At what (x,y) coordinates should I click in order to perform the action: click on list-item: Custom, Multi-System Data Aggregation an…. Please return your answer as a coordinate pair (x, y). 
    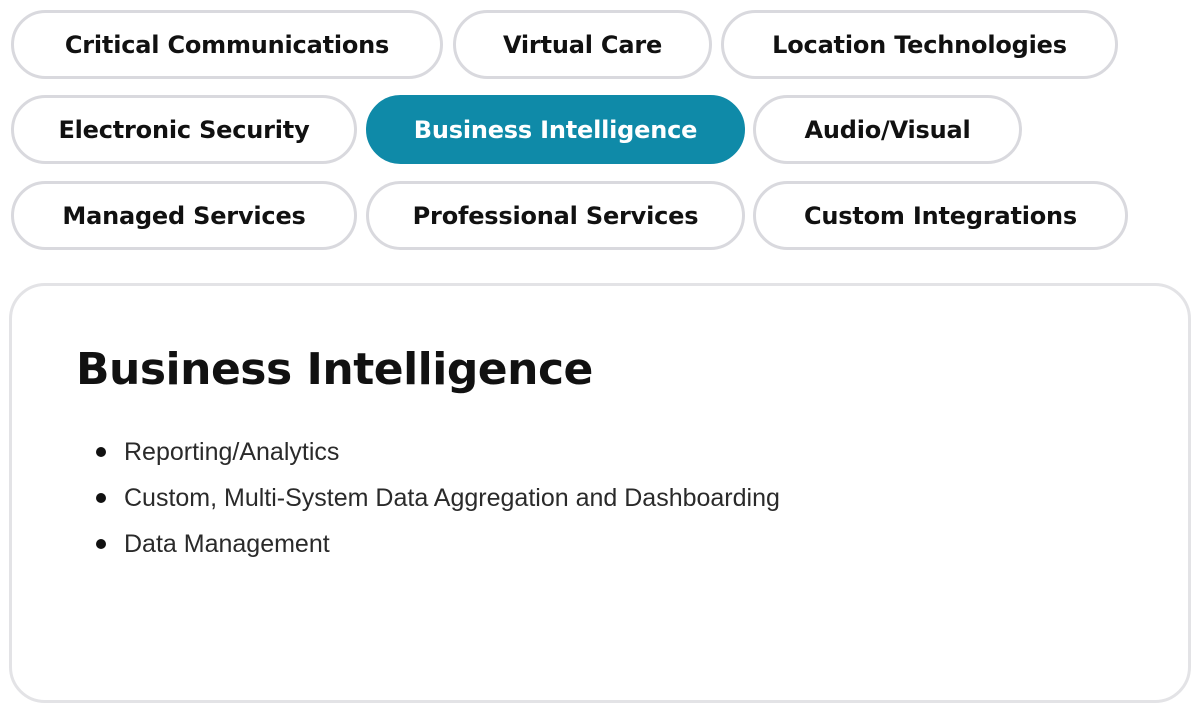
    Looking at the image, I should click on (436, 501).